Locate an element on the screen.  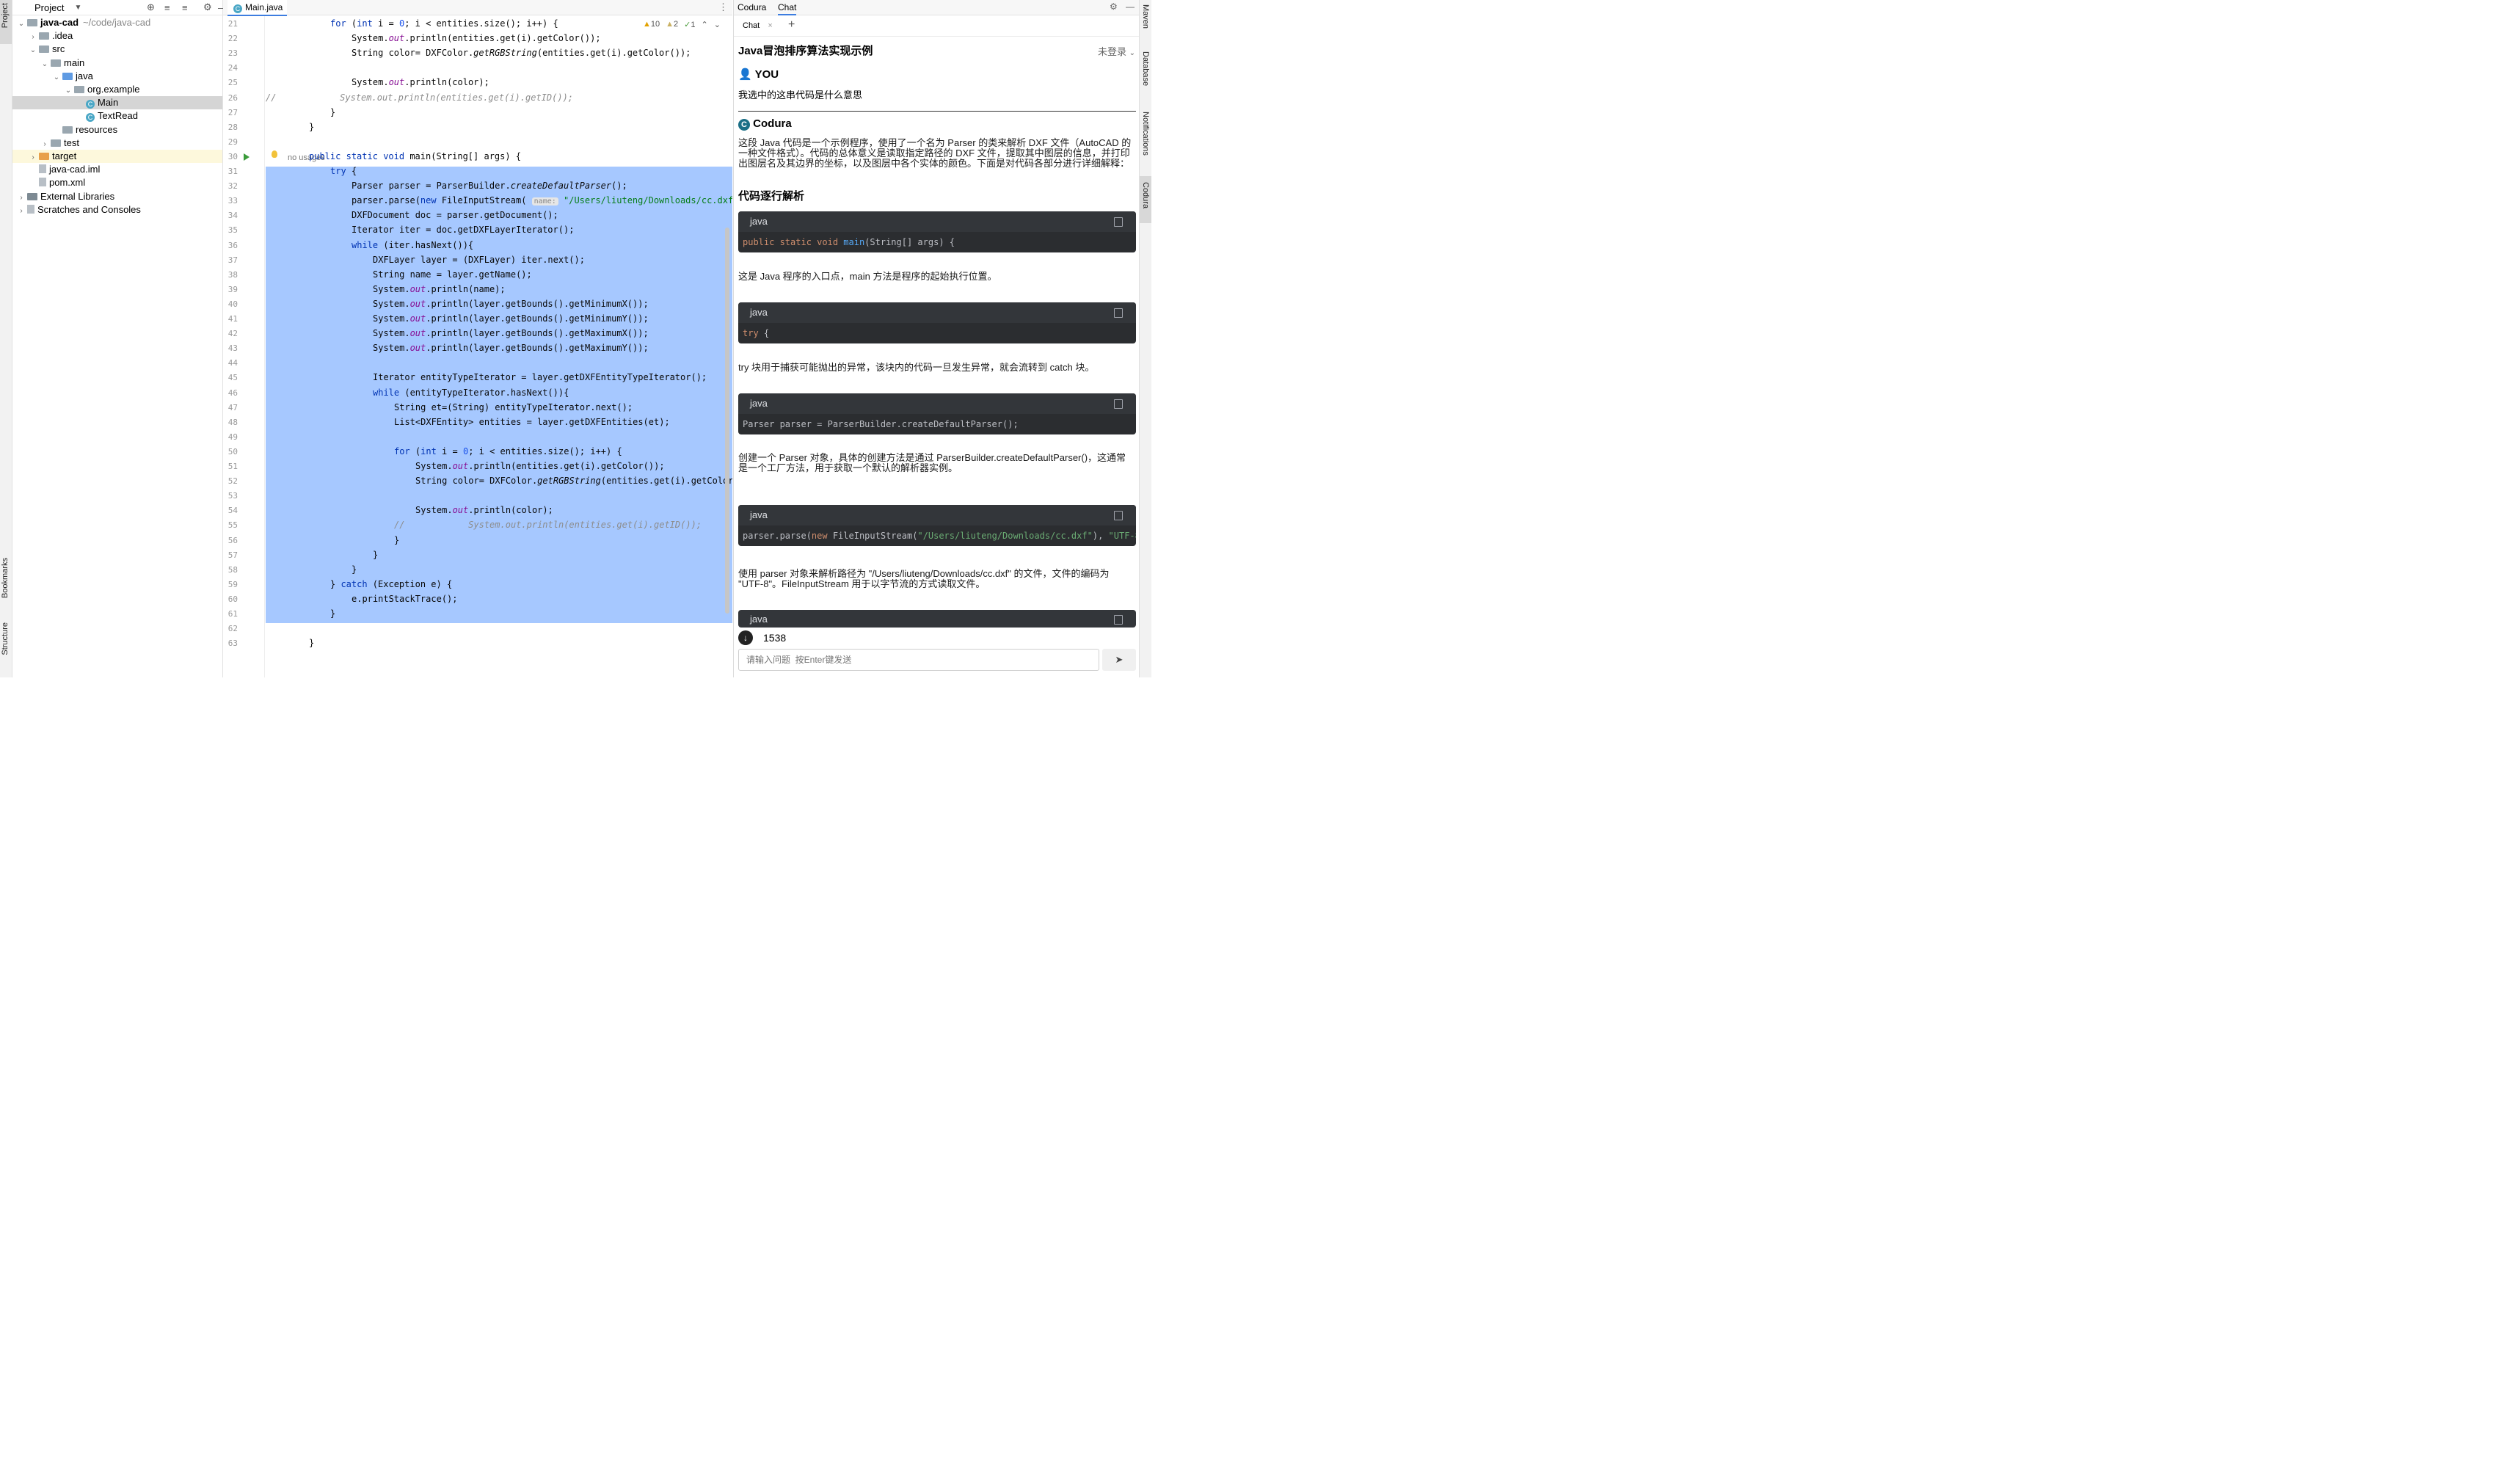
codura-tool-tab: Codura is located at coordinates (1145, 199).